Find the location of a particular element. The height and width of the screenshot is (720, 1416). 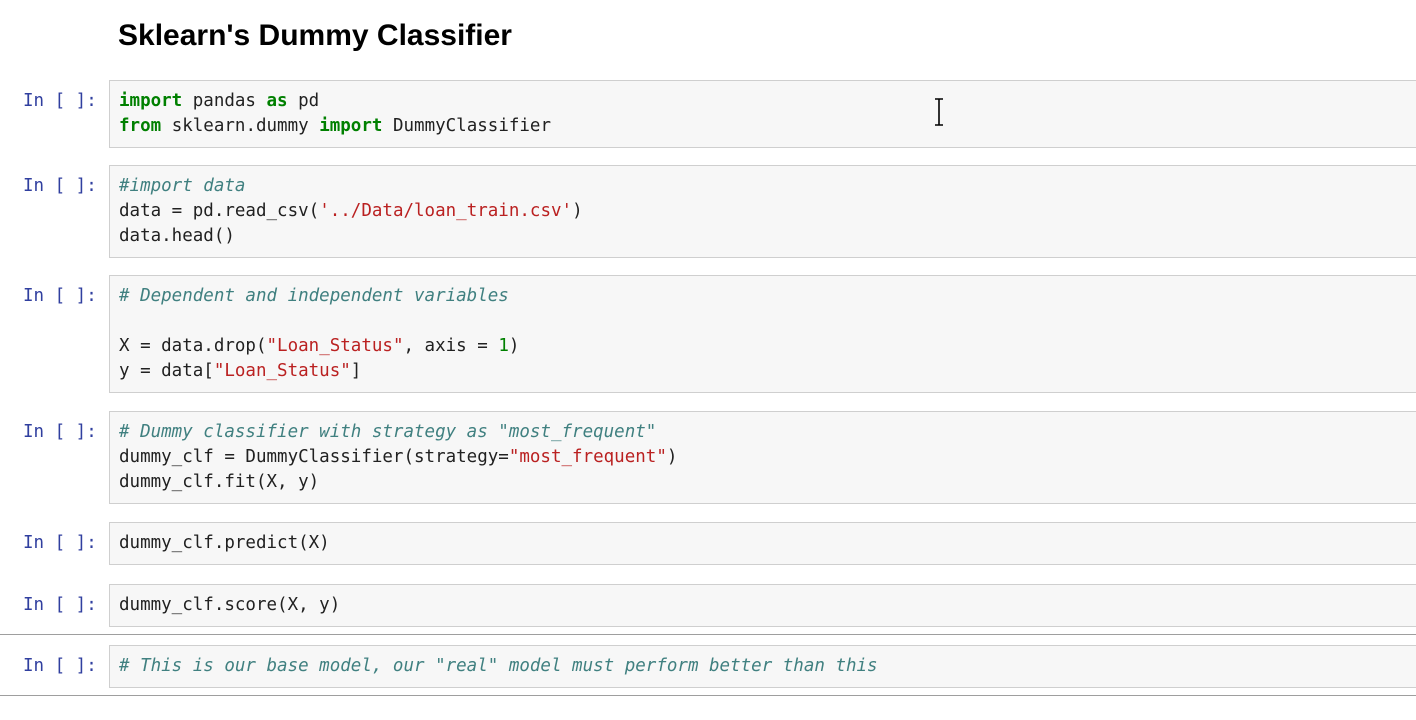

code-cell-input: dummy_clf.predict(X) is located at coordinates (762, 543).